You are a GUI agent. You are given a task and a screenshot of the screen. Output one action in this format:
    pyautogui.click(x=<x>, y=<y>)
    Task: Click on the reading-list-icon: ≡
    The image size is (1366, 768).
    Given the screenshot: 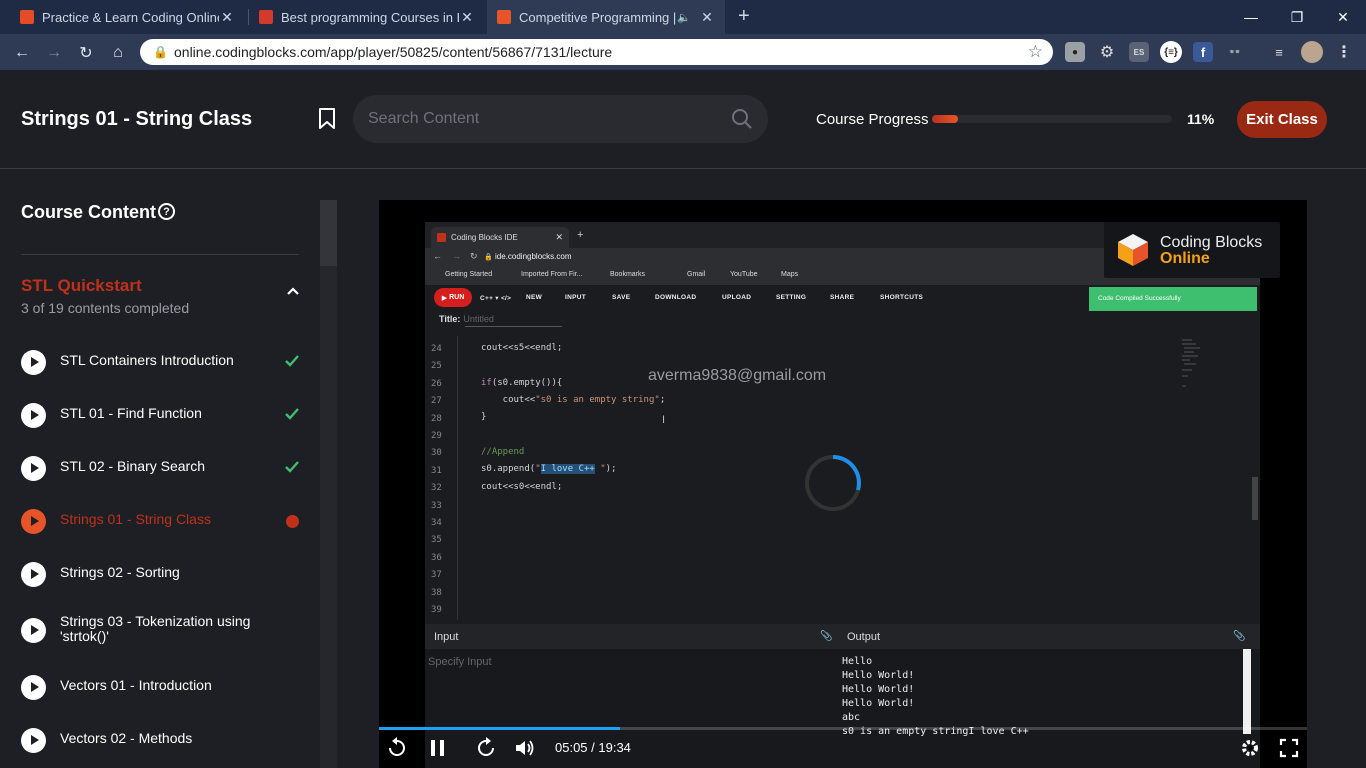 What is the action you would take?
    pyautogui.click(x=1279, y=52)
    